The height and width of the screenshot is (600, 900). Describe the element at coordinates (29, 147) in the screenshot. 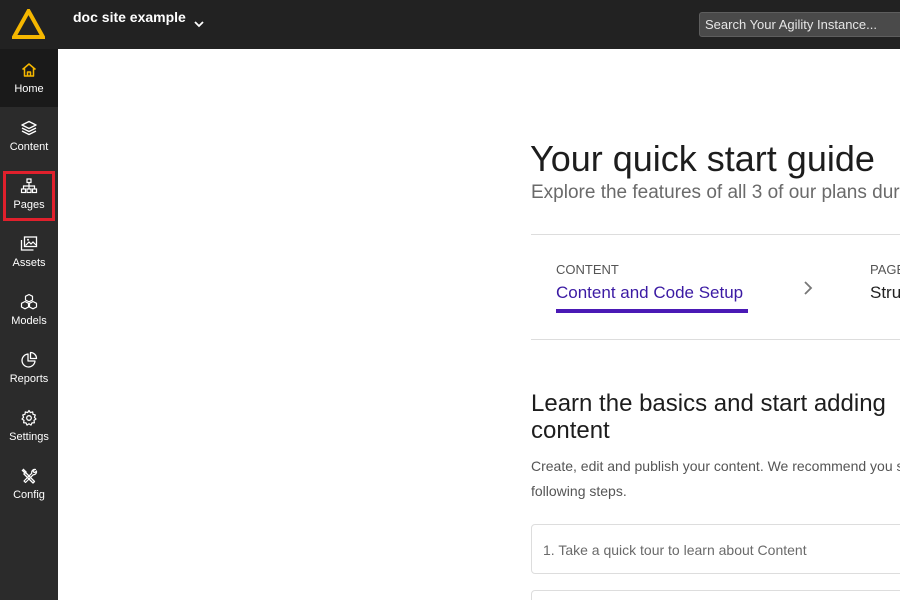

I see `sidebar-item-label: Content` at that location.